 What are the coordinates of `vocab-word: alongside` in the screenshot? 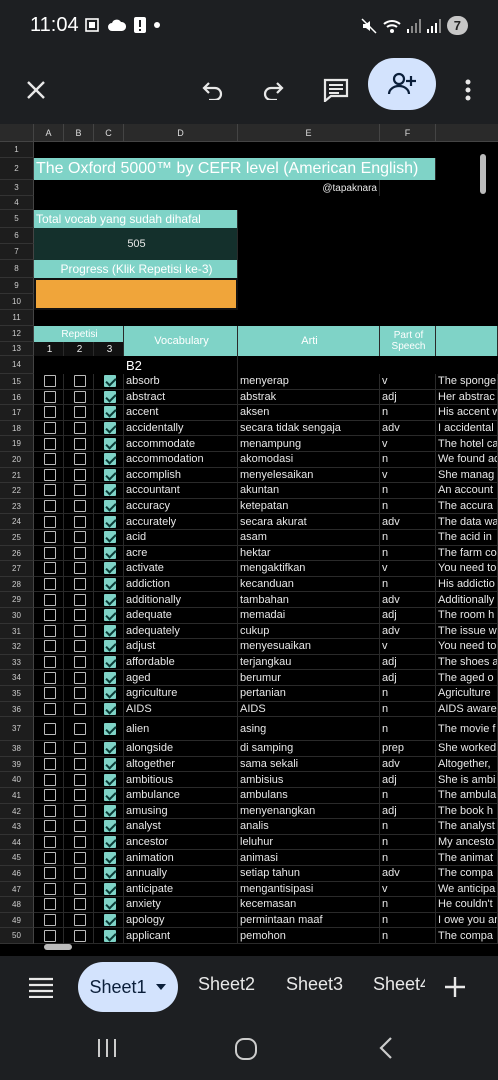 It's located at (181, 748).